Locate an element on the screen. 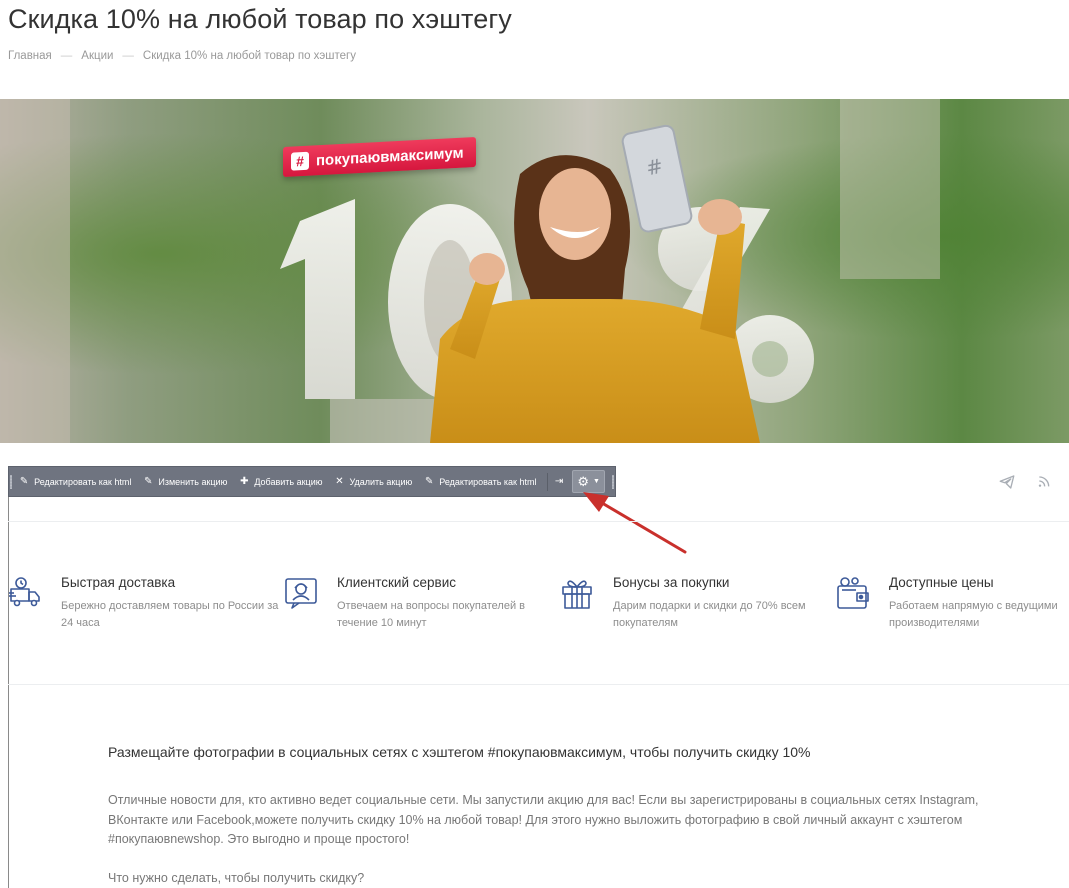  edit-action-label: Изменить акцию is located at coordinates (193, 481).